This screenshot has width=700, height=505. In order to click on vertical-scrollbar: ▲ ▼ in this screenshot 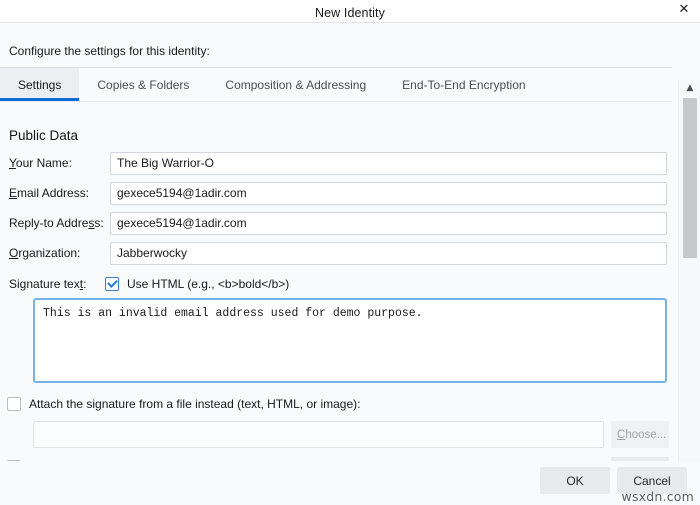, I will do `click(689, 282)`.